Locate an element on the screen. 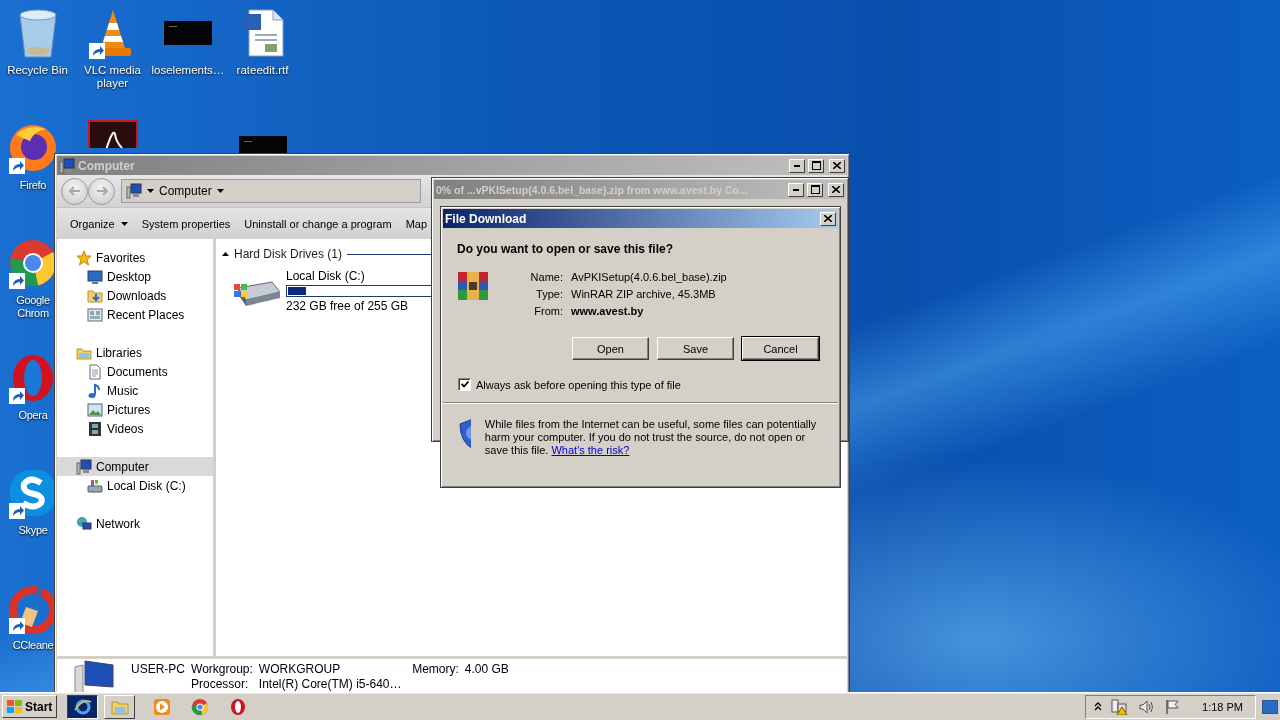 This screenshot has width=1280, height=720. nav-item: Pictures is located at coordinates (135, 409).